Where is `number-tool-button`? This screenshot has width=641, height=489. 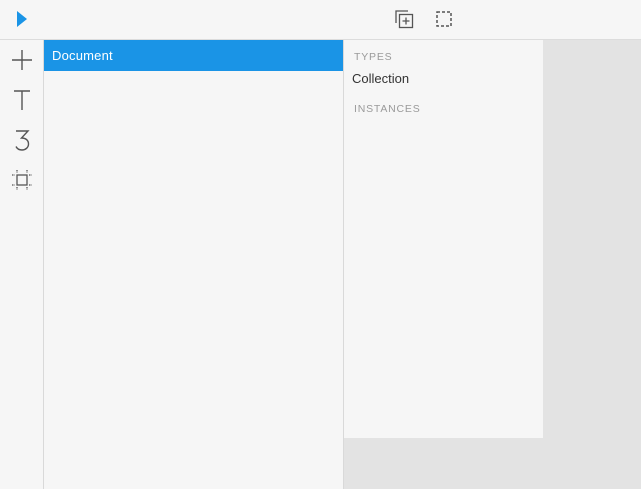
number-tool-button is located at coordinates (22, 140).